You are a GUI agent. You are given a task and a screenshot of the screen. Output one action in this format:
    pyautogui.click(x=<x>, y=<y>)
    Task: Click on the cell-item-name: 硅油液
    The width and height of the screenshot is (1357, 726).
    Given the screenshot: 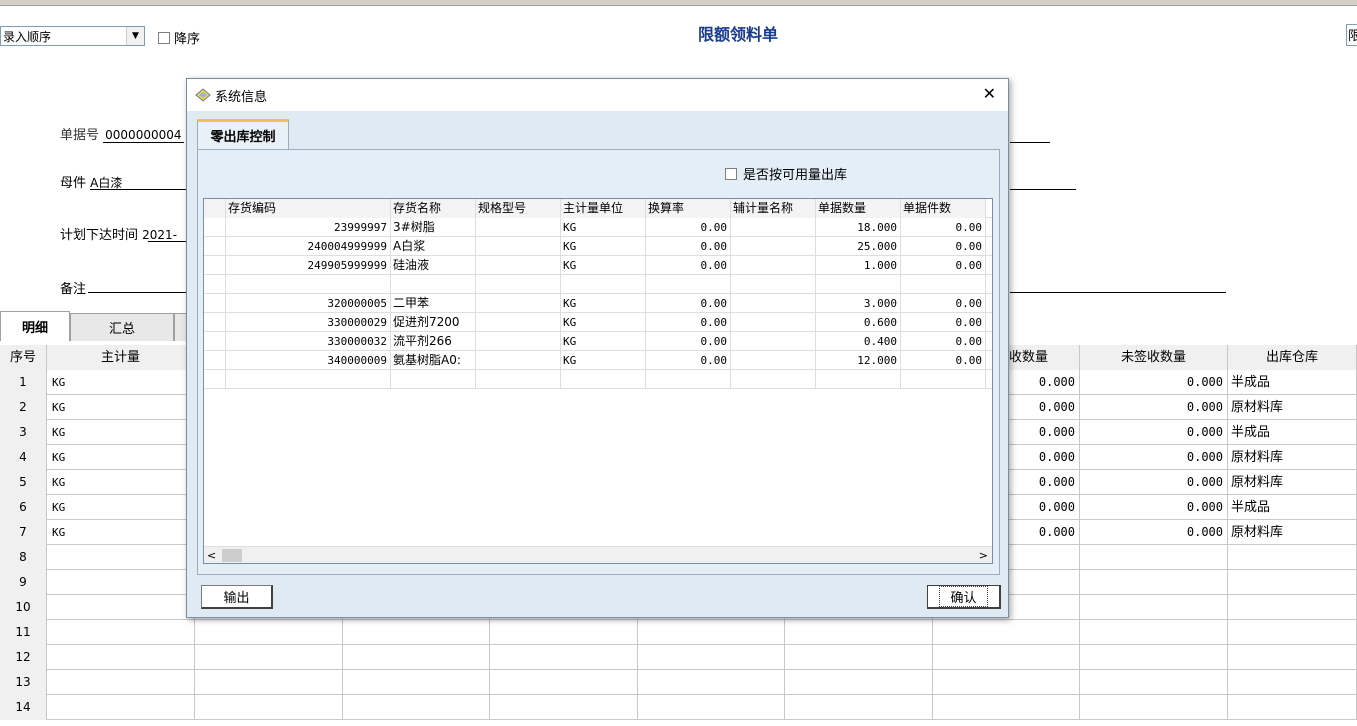 What is the action you would take?
    pyautogui.click(x=433, y=265)
    